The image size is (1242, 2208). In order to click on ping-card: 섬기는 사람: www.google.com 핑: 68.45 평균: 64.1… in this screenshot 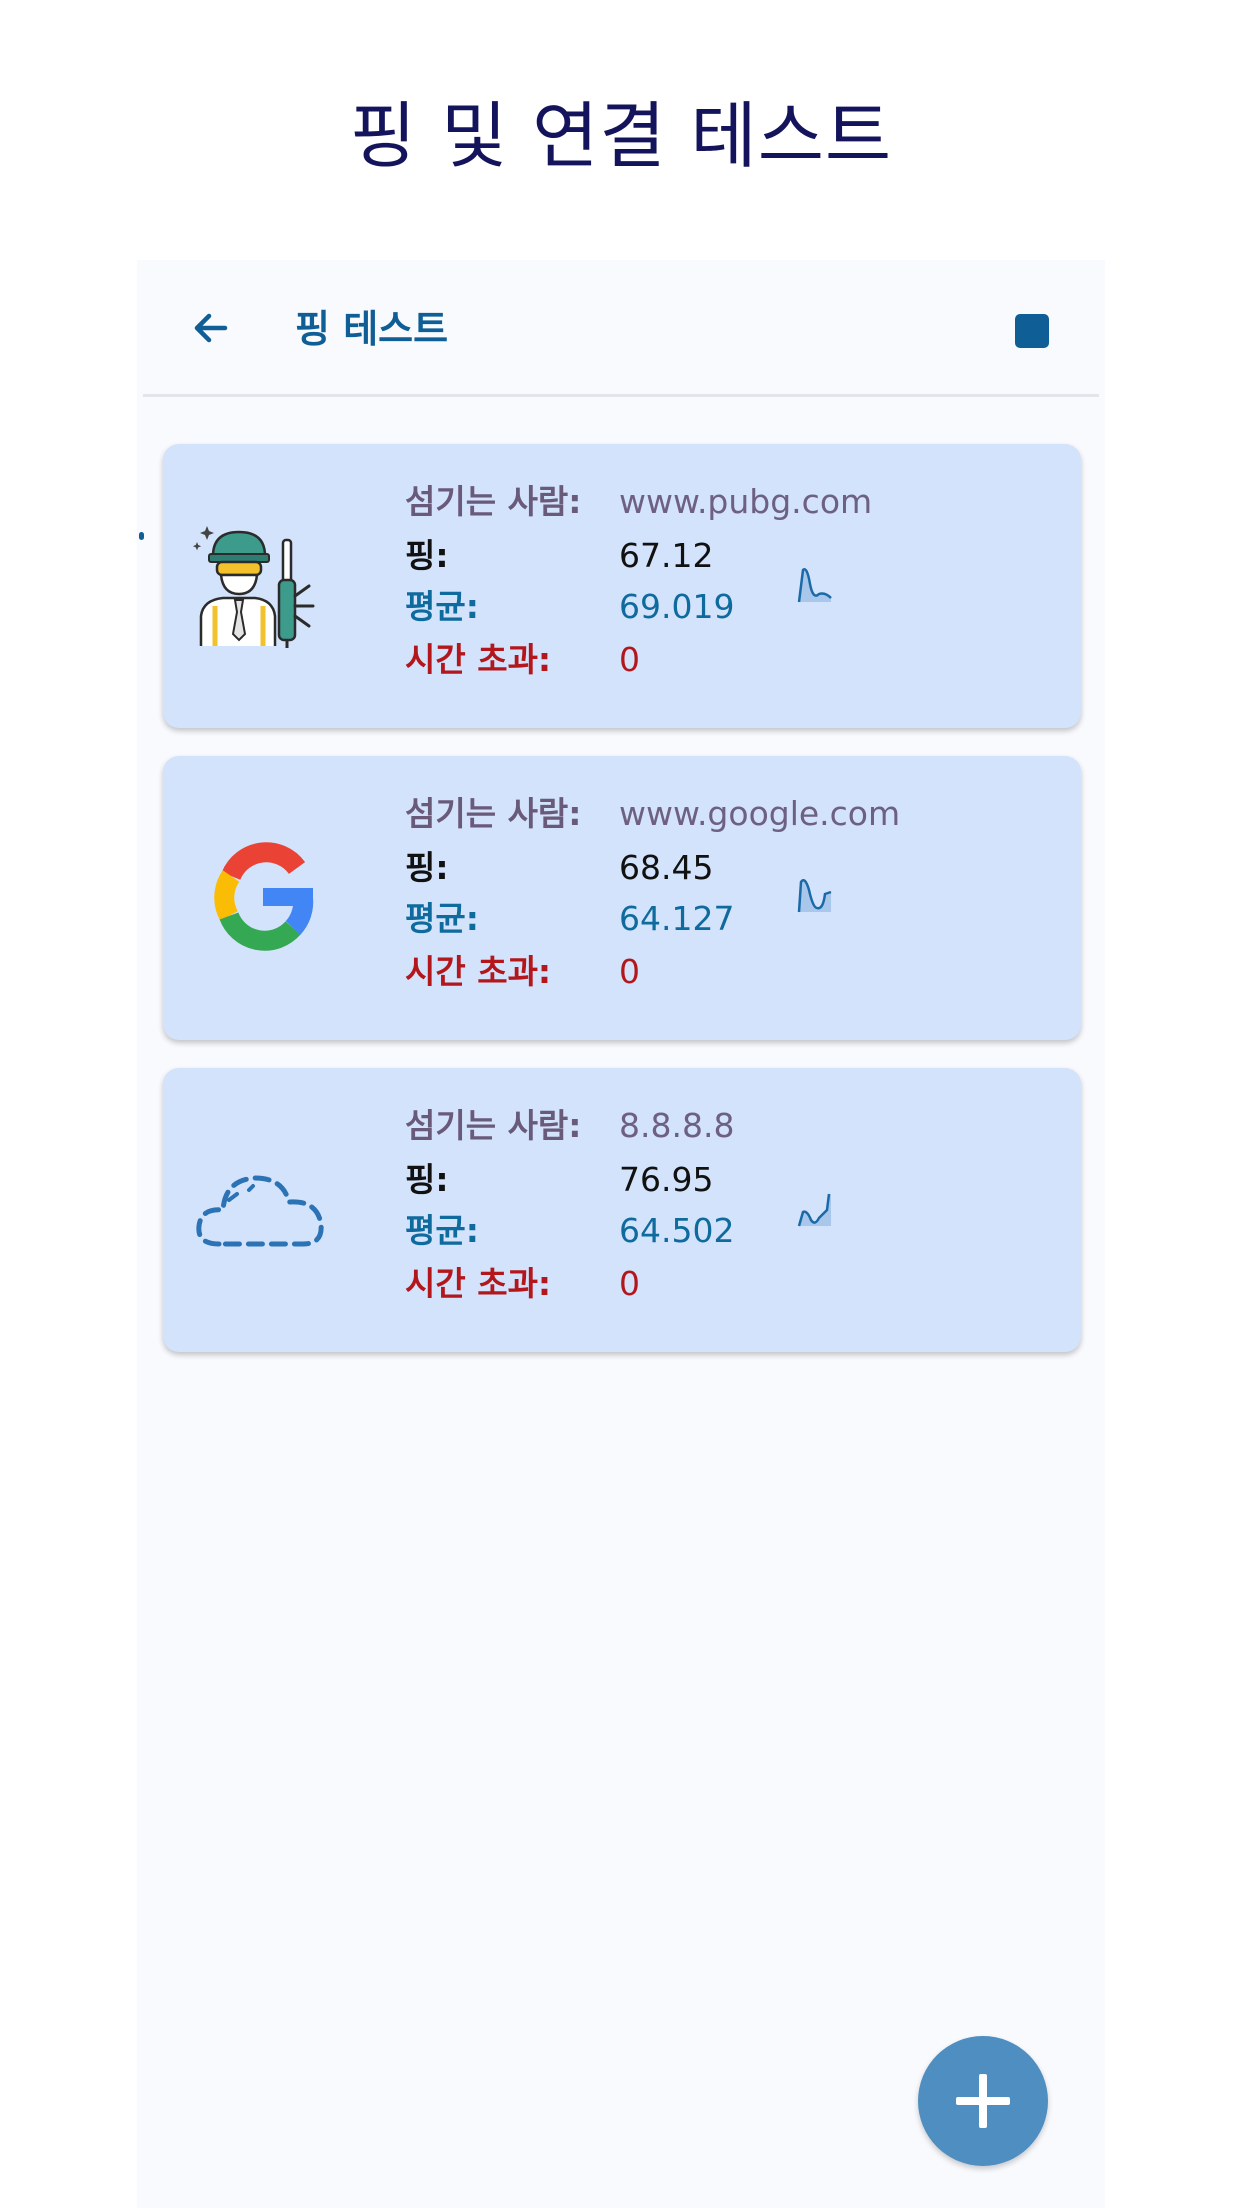, I will do `click(622, 898)`.